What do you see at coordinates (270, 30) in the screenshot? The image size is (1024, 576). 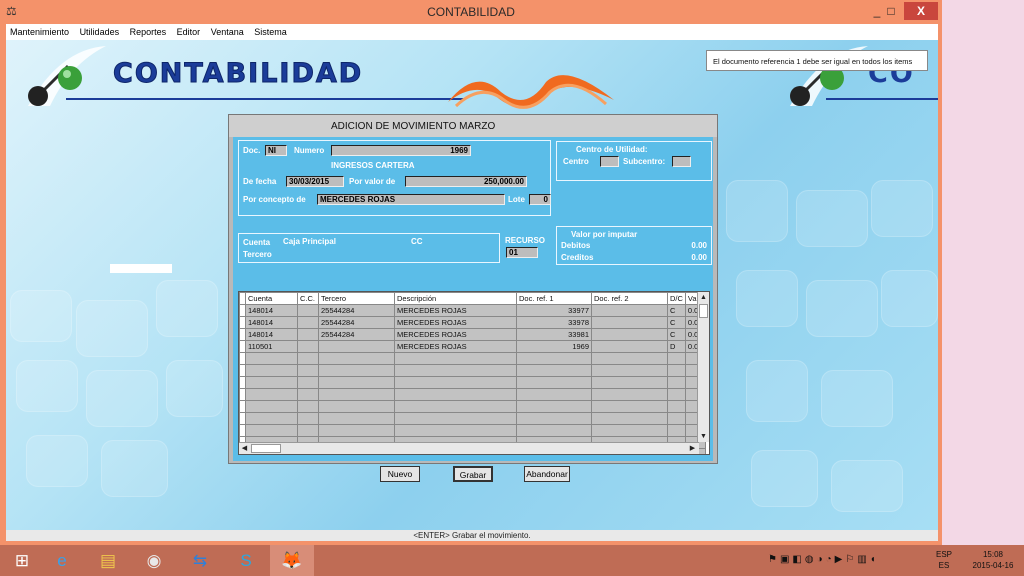 I see `menu-sistema: Sistema` at bounding box center [270, 30].